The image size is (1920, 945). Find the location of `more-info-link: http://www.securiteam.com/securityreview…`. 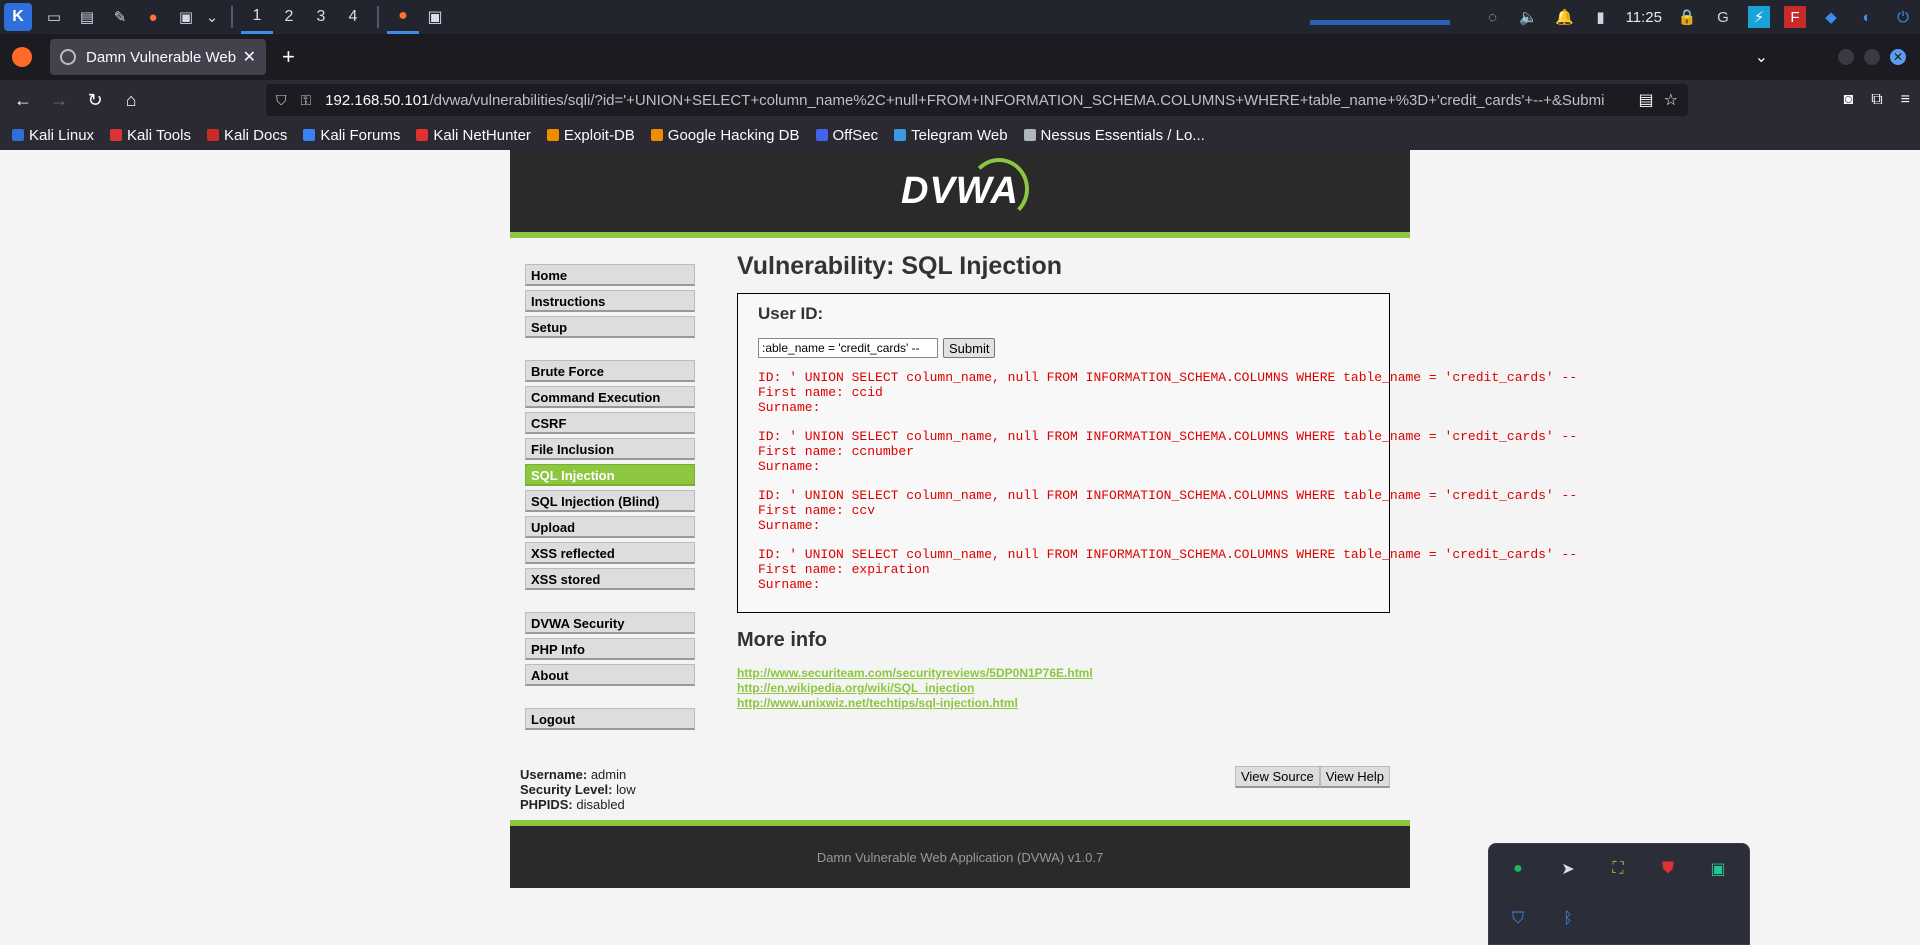

more-info-link: http://www.securiteam.com/securityreview… is located at coordinates (1063, 673).